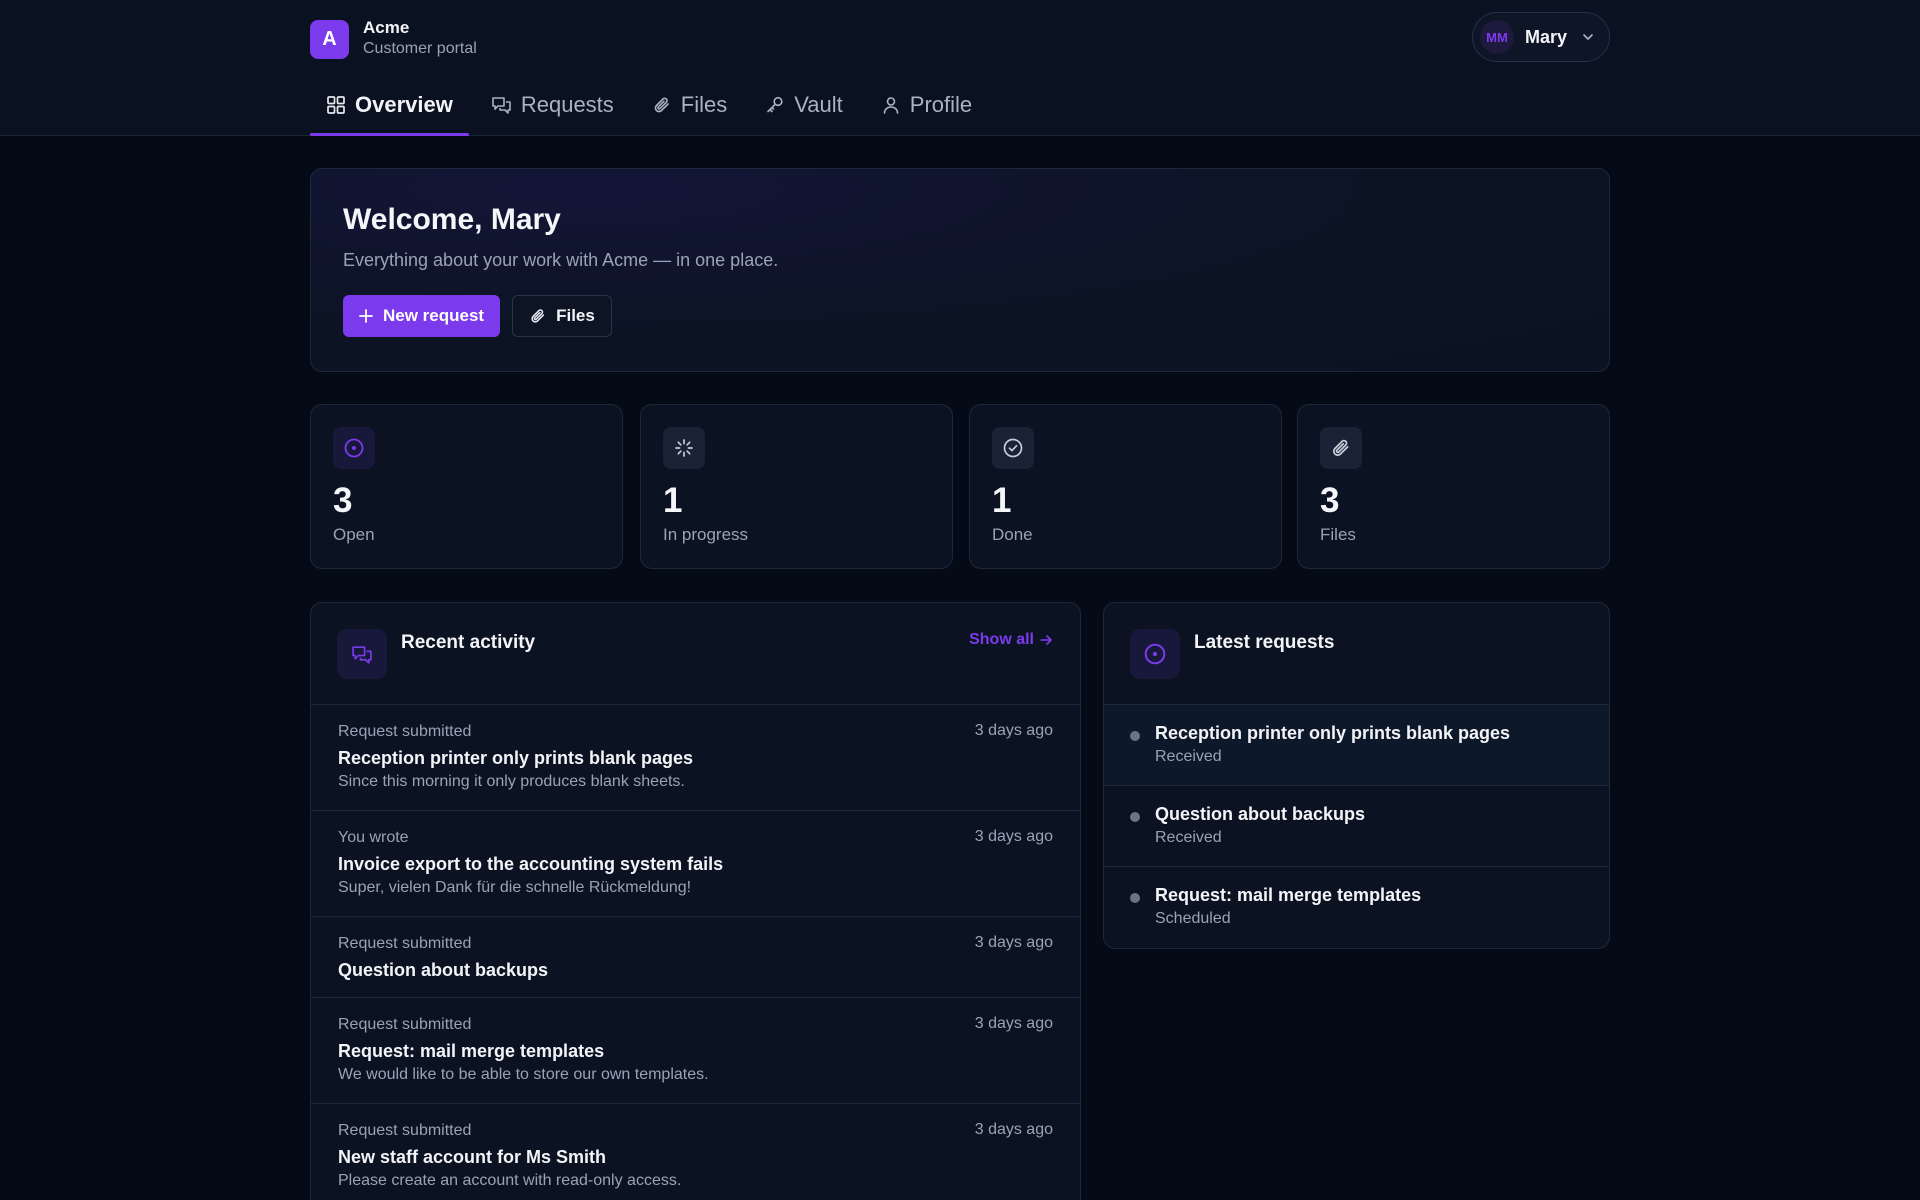  Describe the element at coordinates (468, 642) in the screenshot. I see `panel-title: Recent activity` at that location.